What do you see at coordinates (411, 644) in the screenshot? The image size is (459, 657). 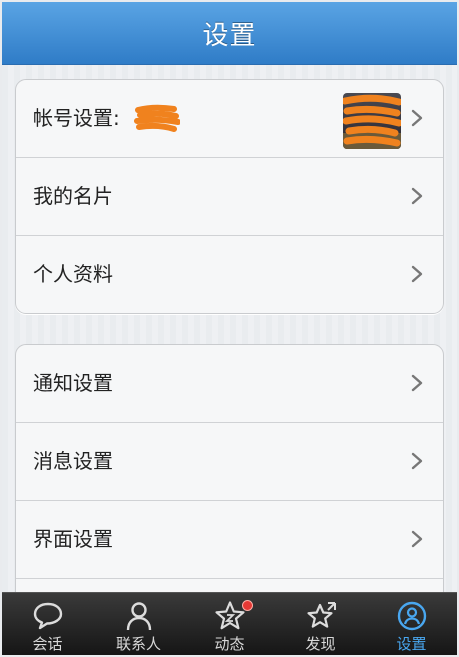 I see `tab-settings-label: 设置` at bounding box center [411, 644].